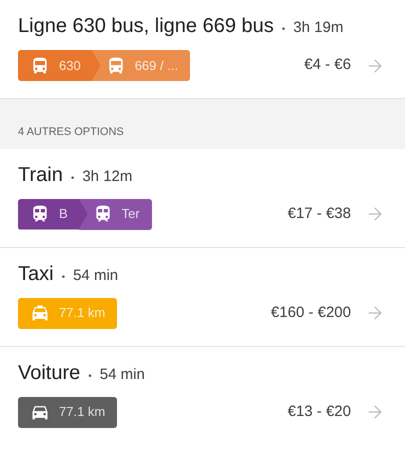 This screenshot has height=450, width=405. What do you see at coordinates (146, 26) in the screenshot?
I see `route-title: Ligne 630 bus, ligne 669 bus` at bounding box center [146, 26].